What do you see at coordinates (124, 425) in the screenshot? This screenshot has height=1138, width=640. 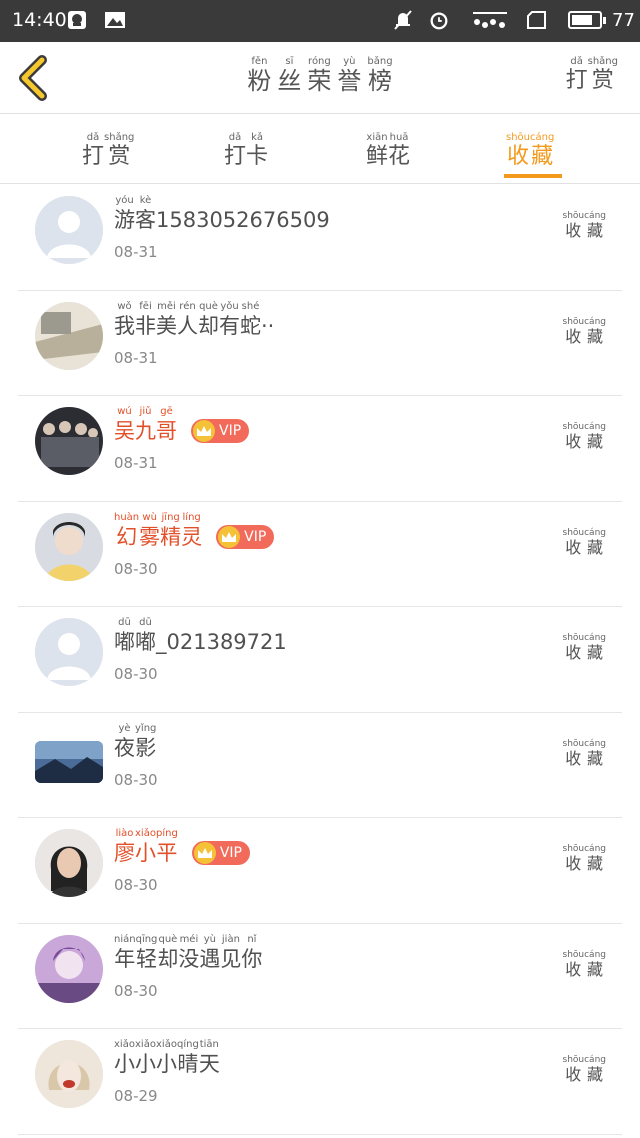 I see `ruby-char: wú 吴` at bounding box center [124, 425].